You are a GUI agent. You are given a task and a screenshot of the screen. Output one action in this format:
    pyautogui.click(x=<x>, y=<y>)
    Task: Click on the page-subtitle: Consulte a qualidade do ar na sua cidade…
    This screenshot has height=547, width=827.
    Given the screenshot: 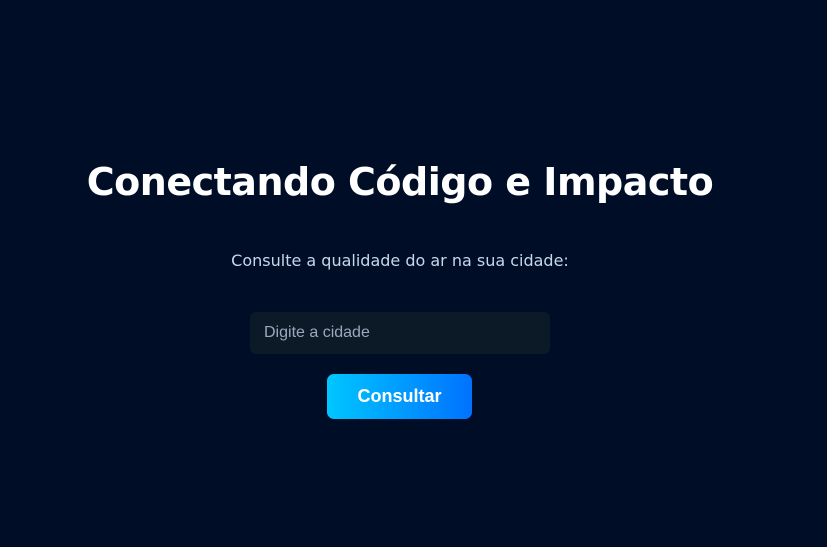 What is the action you would take?
    pyautogui.click(x=400, y=260)
    